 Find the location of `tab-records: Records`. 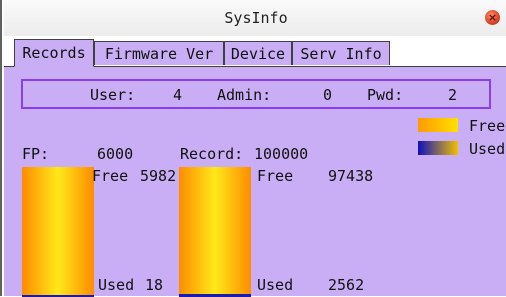

tab-records: Records is located at coordinates (54, 53).